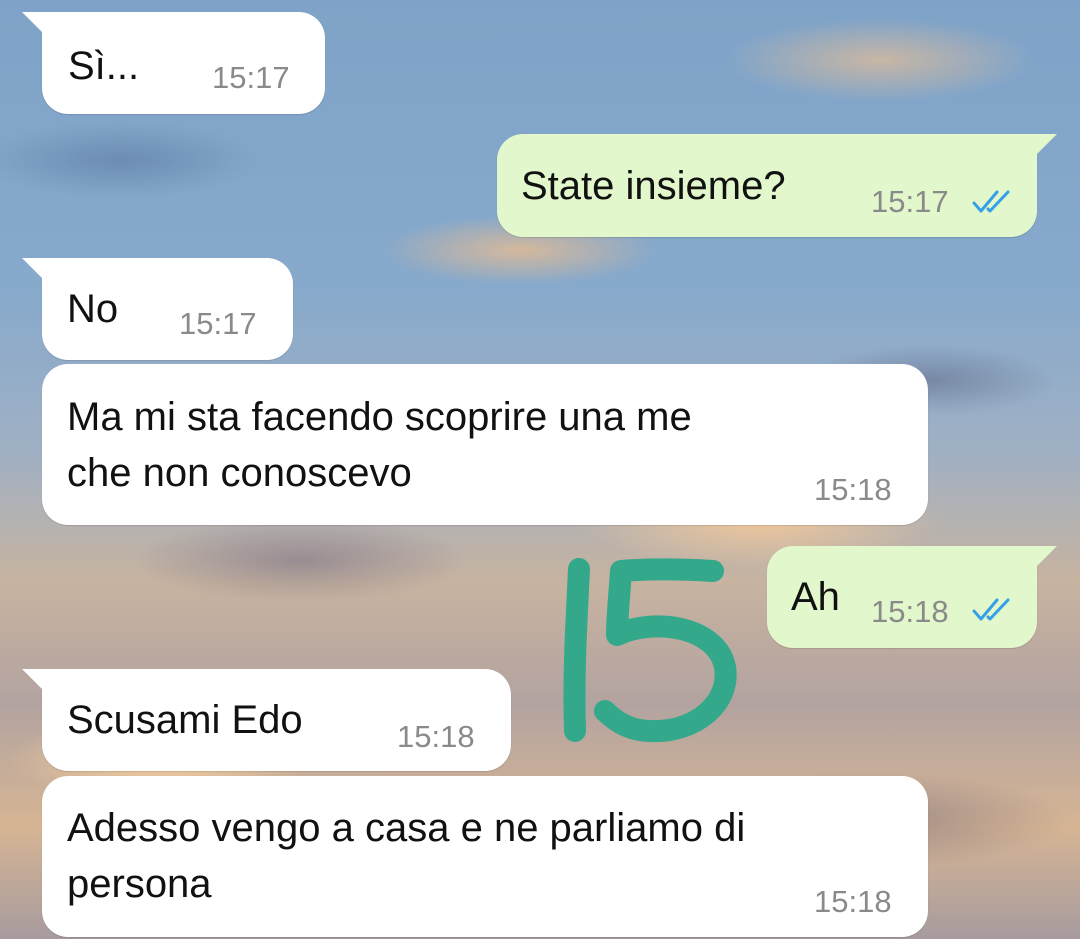 The height and width of the screenshot is (939, 1080). What do you see at coordinates (815, 597) in the screenshot?
I see `message-text: Ah` at bounding box center [815, 597].